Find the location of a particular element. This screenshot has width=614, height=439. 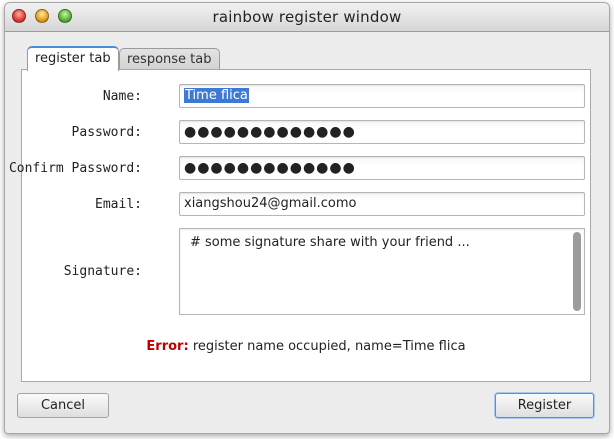

confirm-password-value: ●●●●●●●●●●●●● is located at coordinates (270, 168).